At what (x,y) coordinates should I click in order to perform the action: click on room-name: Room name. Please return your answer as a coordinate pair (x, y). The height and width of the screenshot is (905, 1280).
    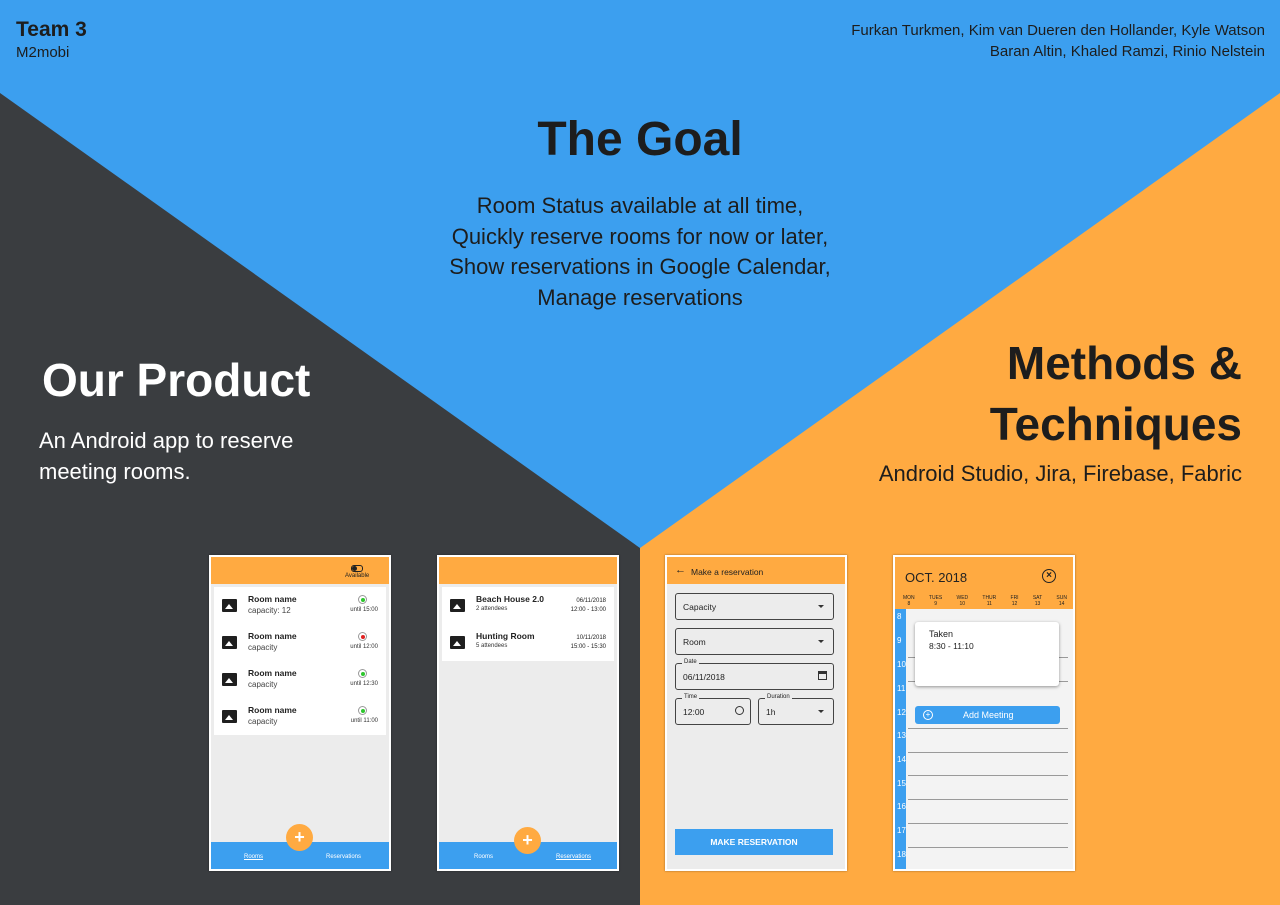
    Looking at the image, I should click on (272, 710).